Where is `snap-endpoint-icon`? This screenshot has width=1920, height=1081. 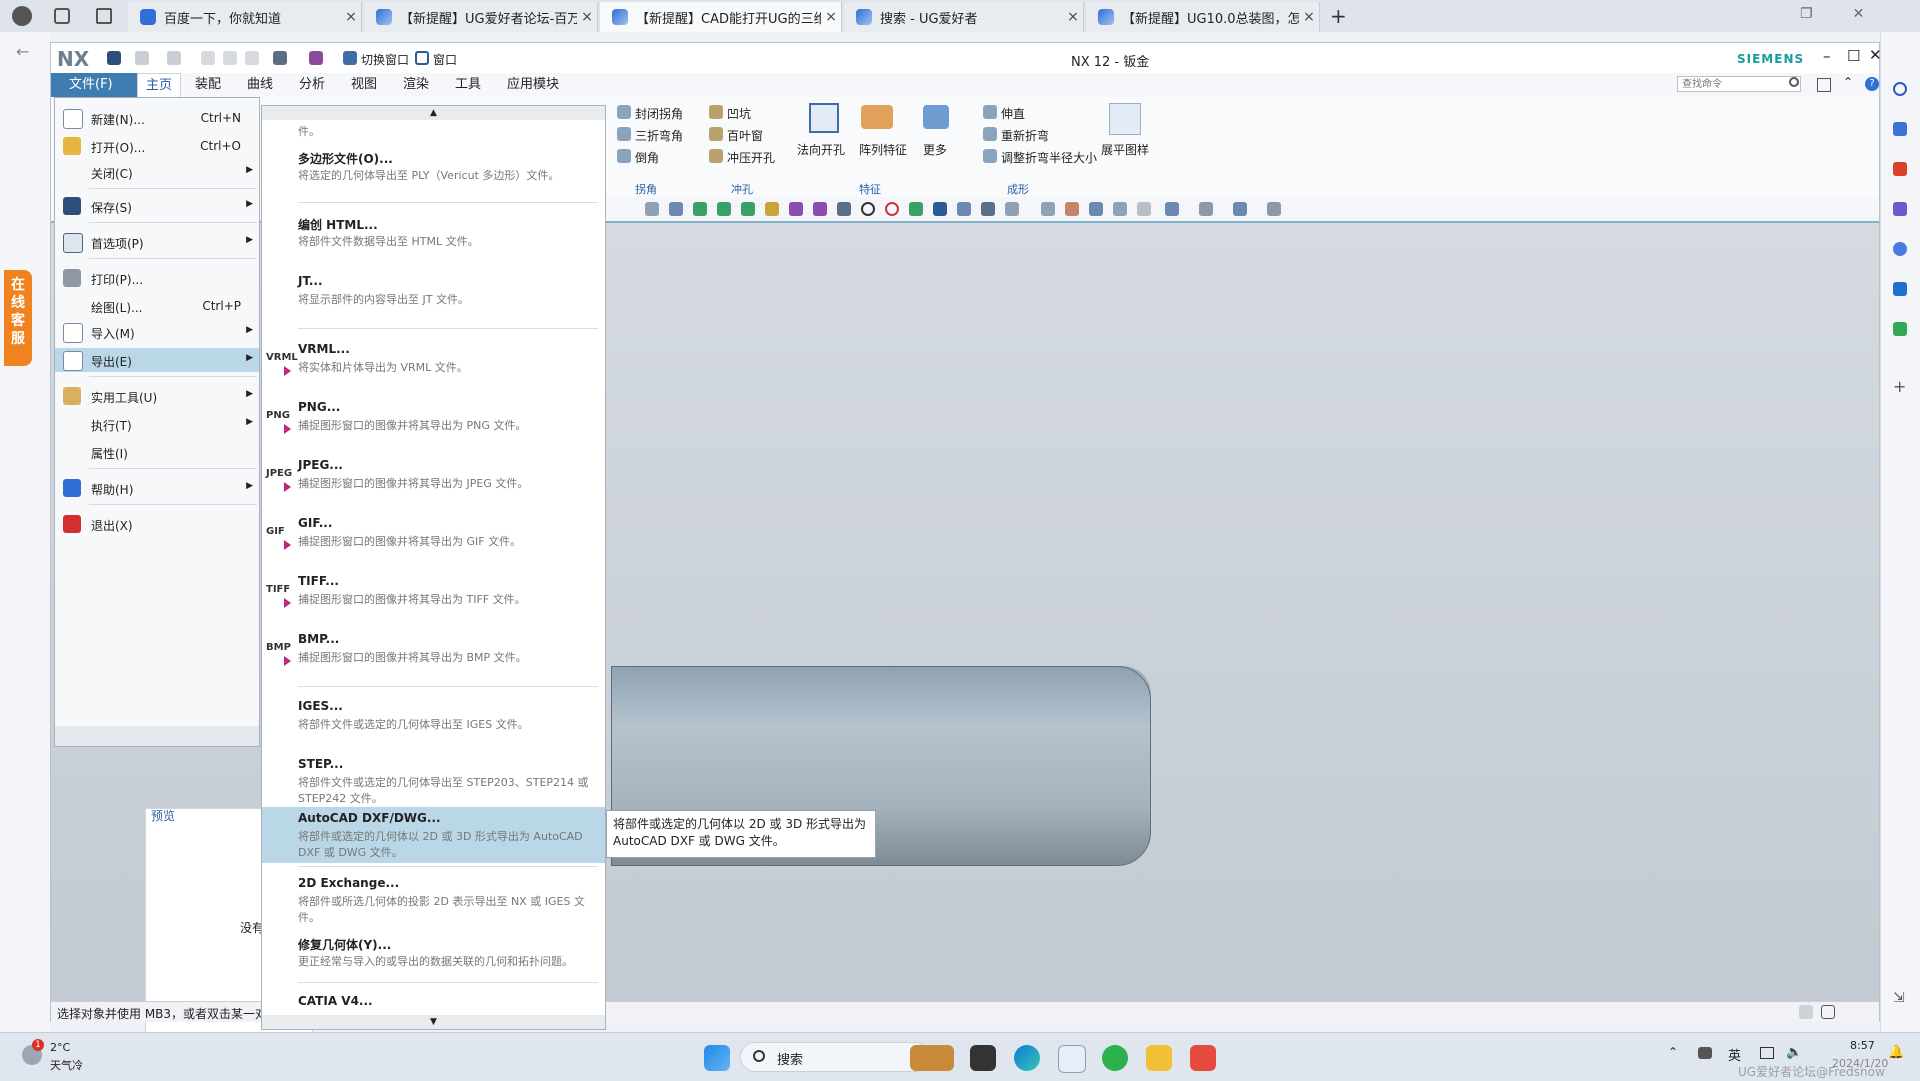
snap-endpoint-icon is located at coordinates (700, 209).